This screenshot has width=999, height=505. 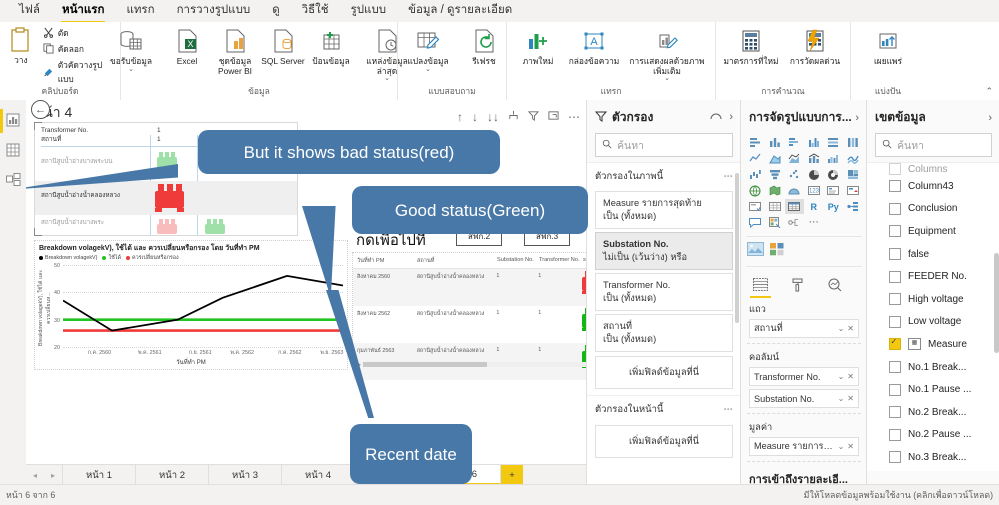 I want to click on powerbi-dataset-button: ชุดข้อมูล Power BI, so click(x=235, y=51).